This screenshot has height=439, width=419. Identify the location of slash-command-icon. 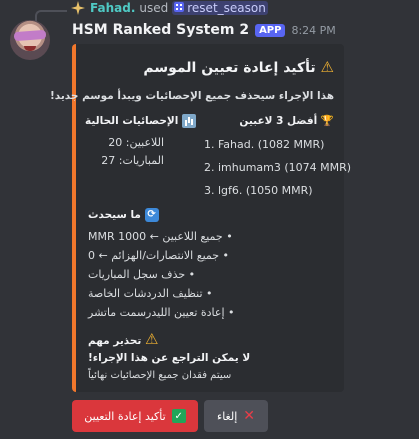
(179, 8).